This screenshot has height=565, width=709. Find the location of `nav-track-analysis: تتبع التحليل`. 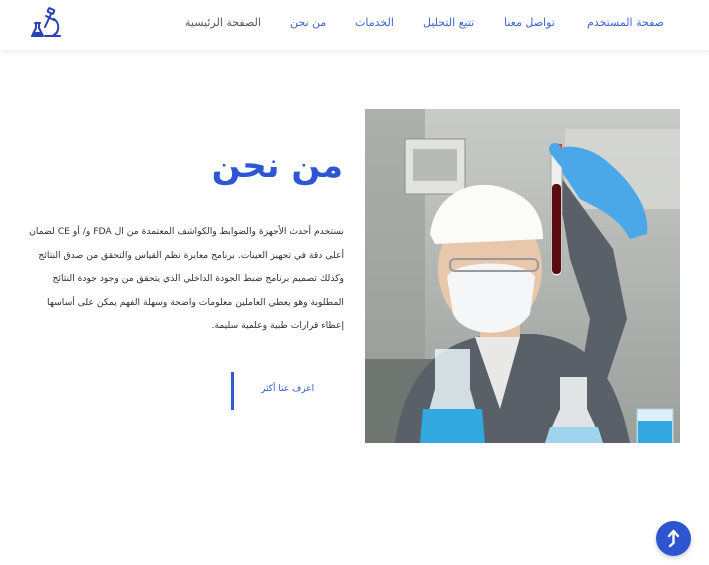

nav-track-analysis: تتبع التحليل is located at coordinates (448, 22).